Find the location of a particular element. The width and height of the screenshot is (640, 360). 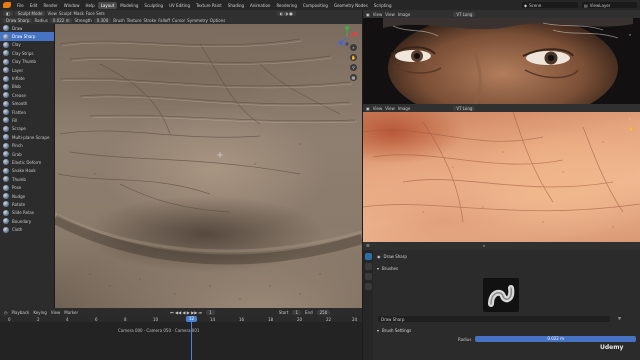

blender-logo-icon is located at coordinates (7, 5).